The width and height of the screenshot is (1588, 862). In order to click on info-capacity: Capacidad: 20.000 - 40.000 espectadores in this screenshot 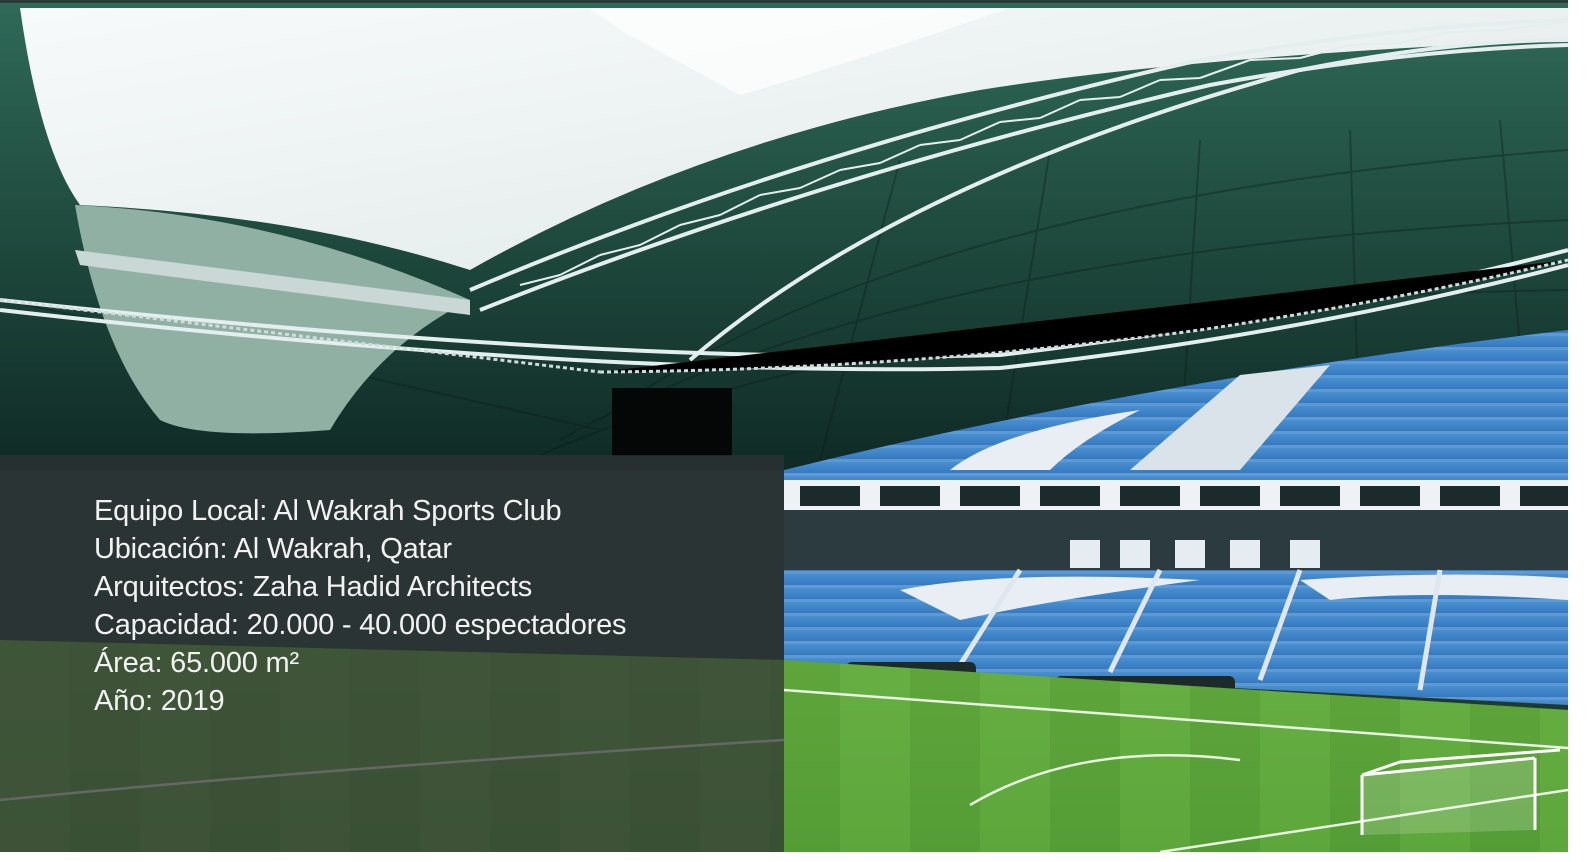, I will do `click(360, 625)`.